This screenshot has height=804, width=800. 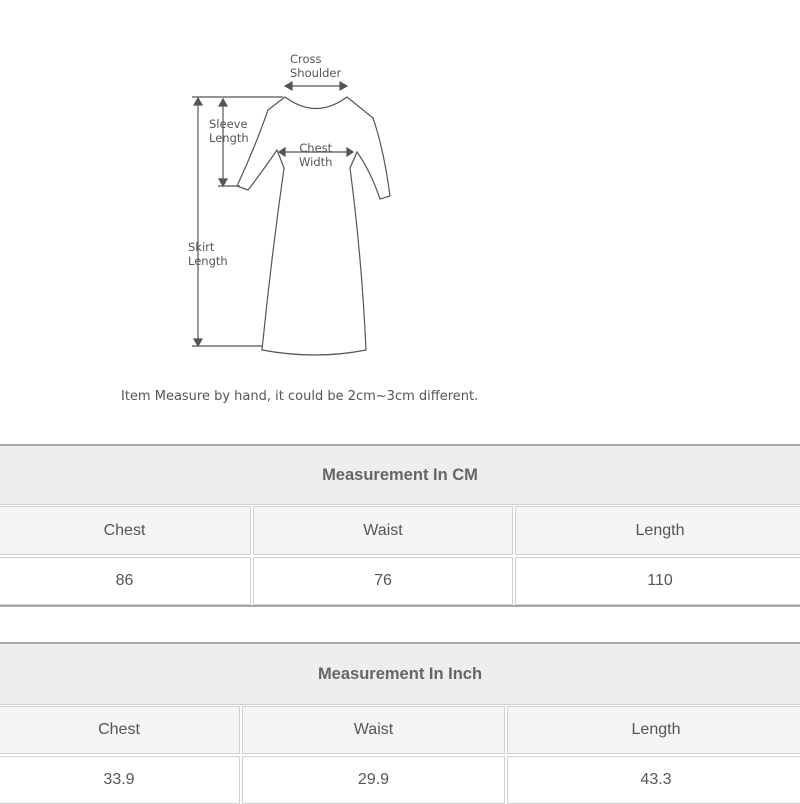 I want to click on dress-outline-drawing, so click(x=291, y=218).